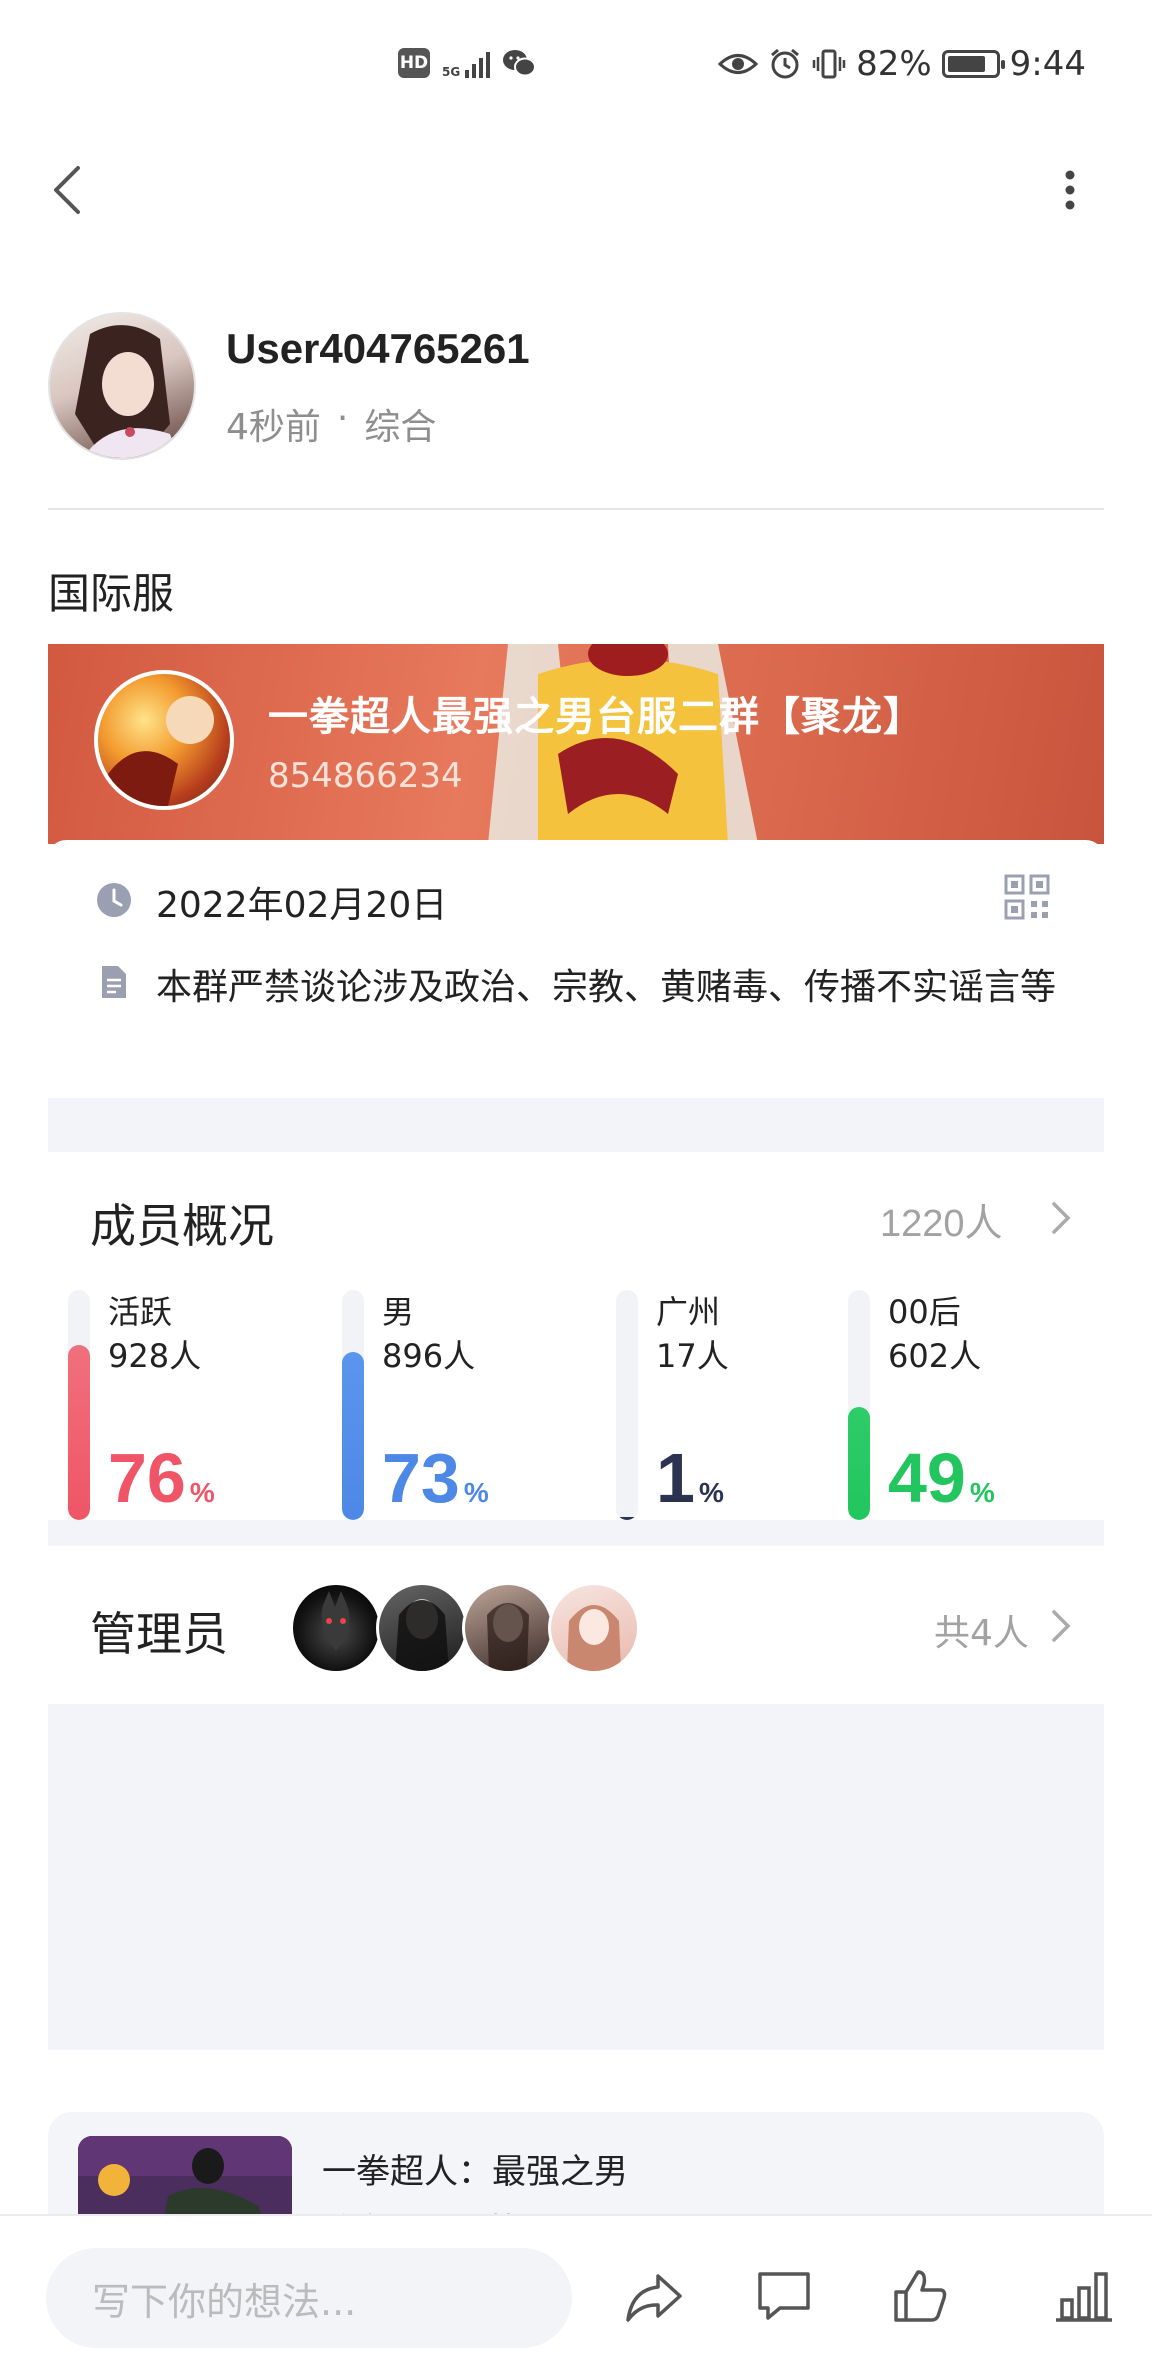 The height and width of the screenshot is (2376, 1152). I want to click on group-avatar, so click(164, 740).